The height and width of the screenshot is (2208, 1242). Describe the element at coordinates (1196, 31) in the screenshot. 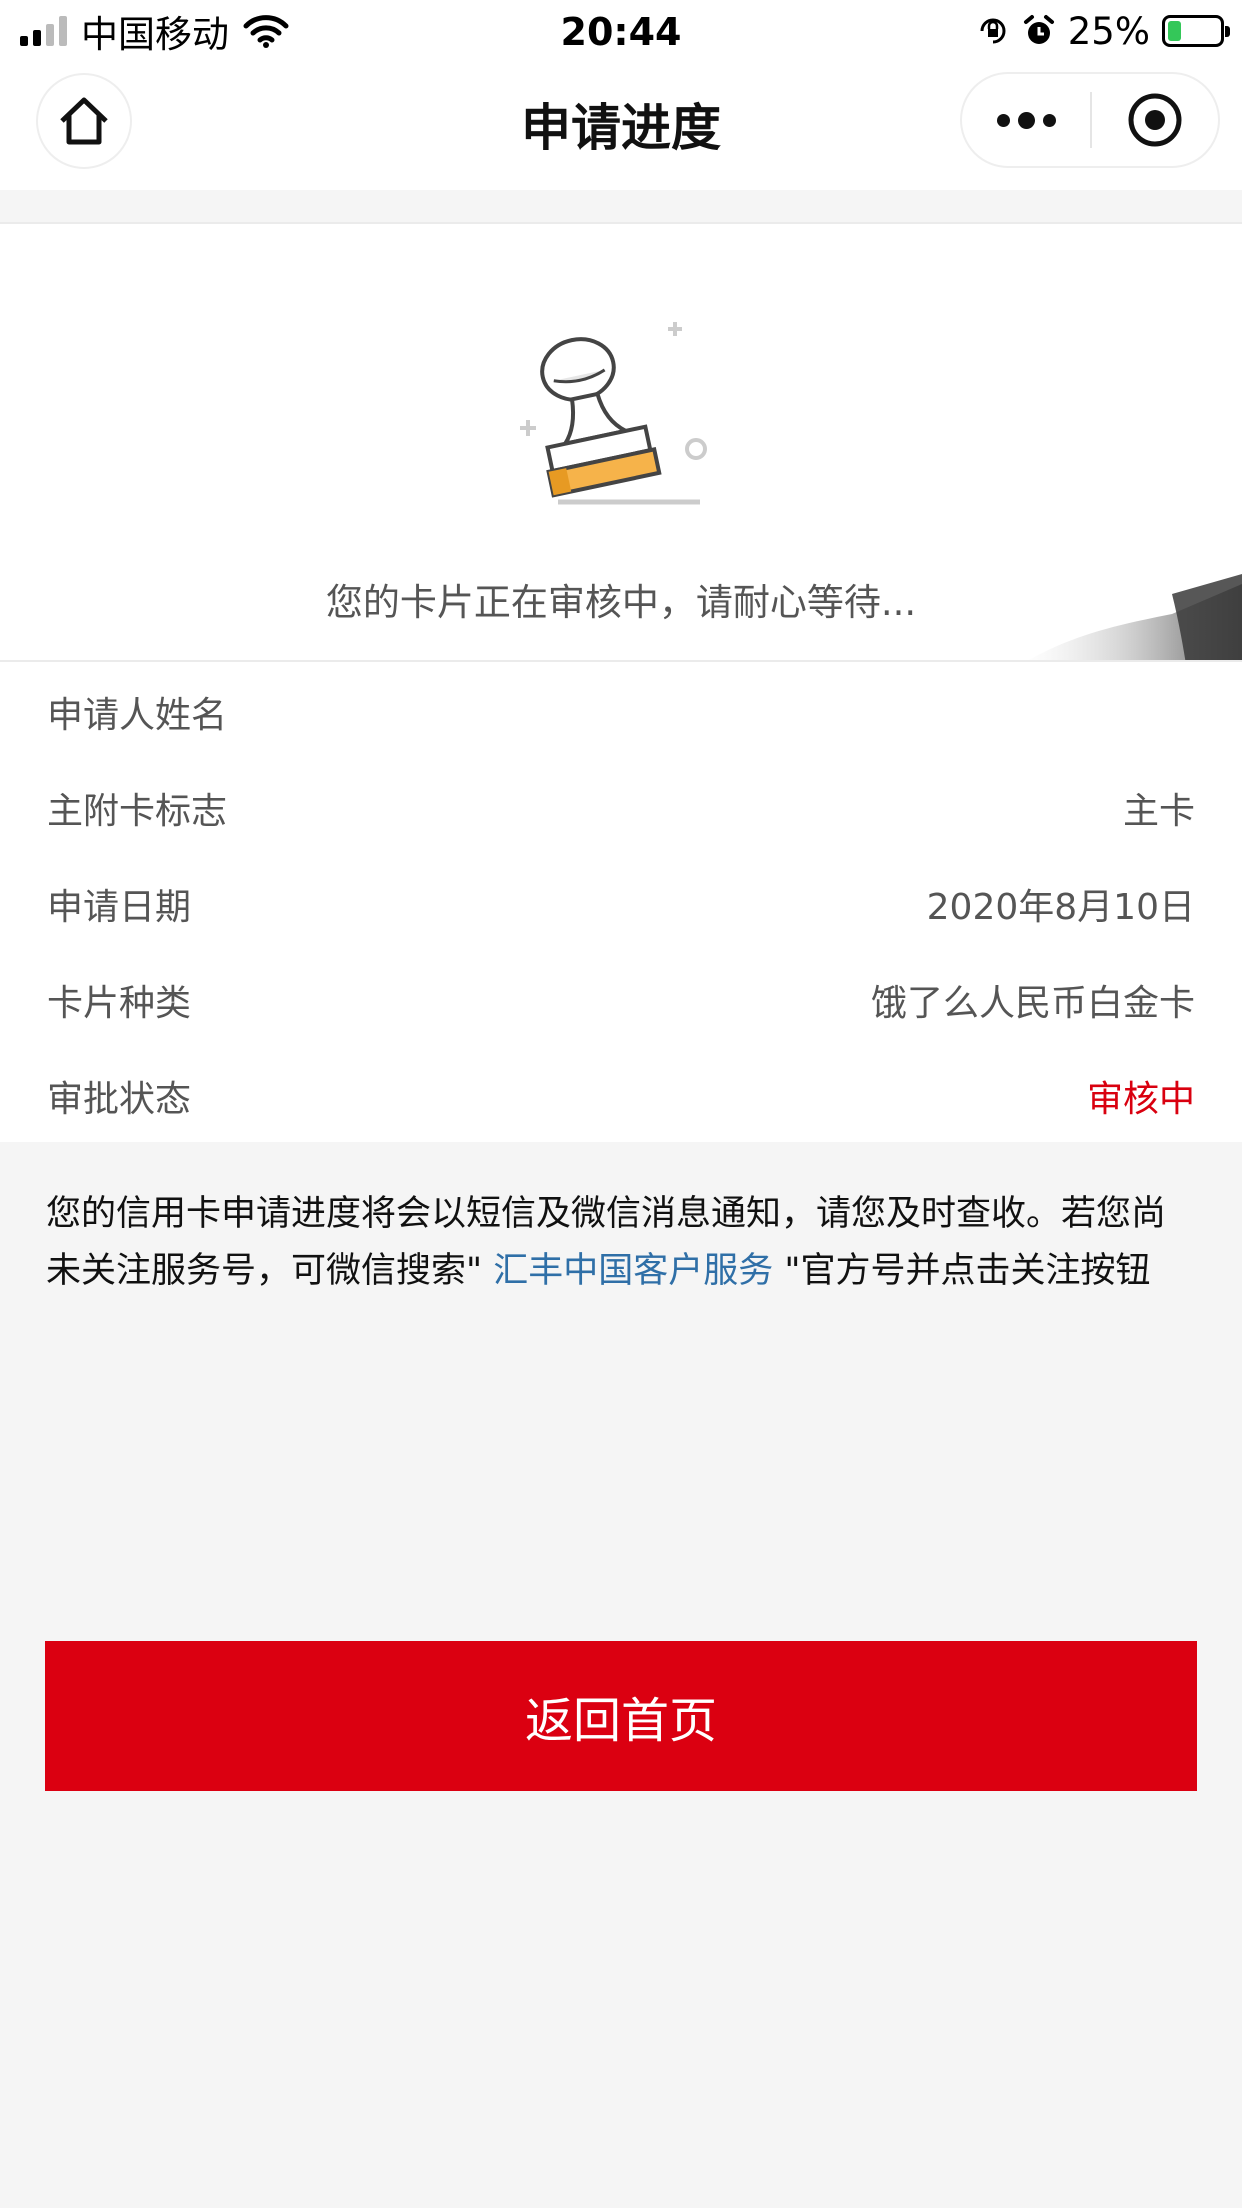

I see `battery-icon` at that location.